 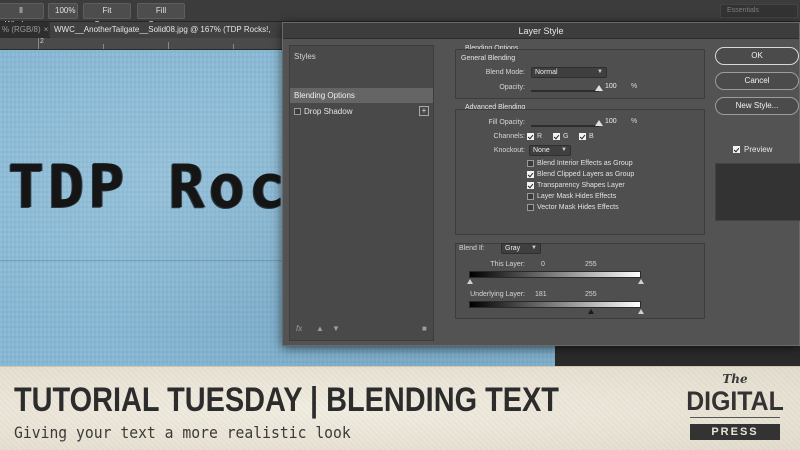 I want to click on fit-screen-button: Fit Screen, so click(x=107, y=16).